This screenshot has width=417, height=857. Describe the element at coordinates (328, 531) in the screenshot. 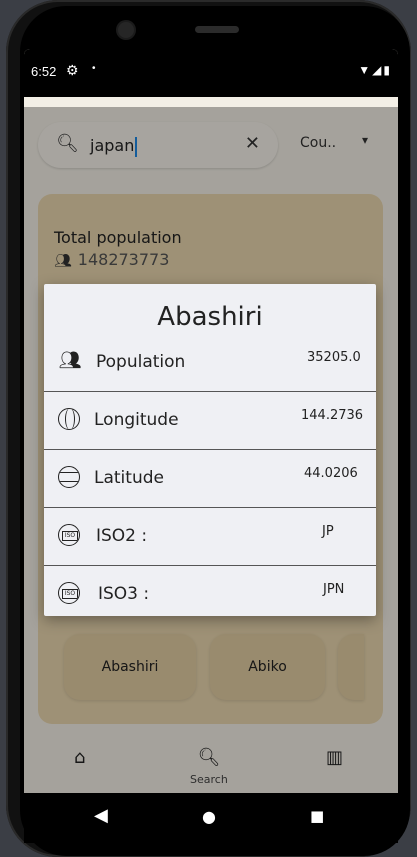

I see `iso2-value: JP` at that location.